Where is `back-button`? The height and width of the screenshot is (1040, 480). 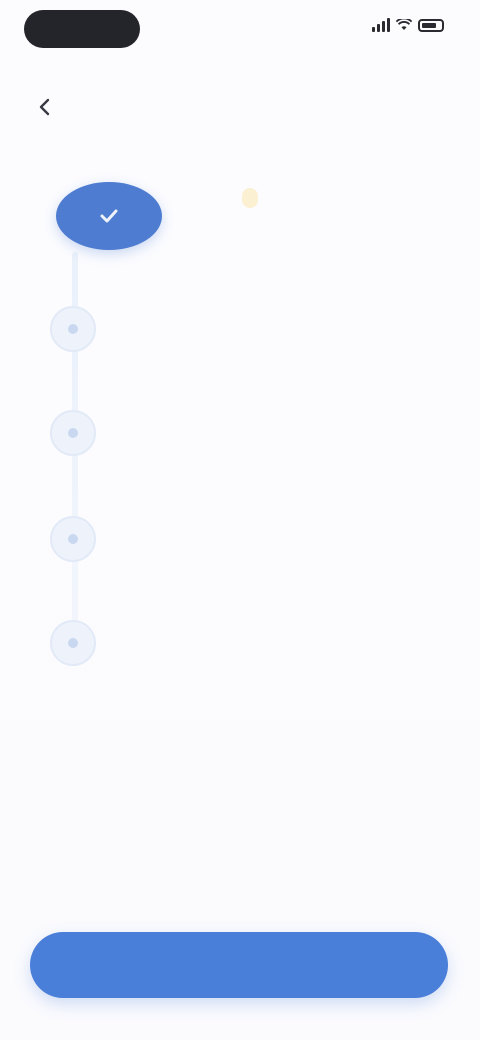 back-button is located at coordinates (70, 107).